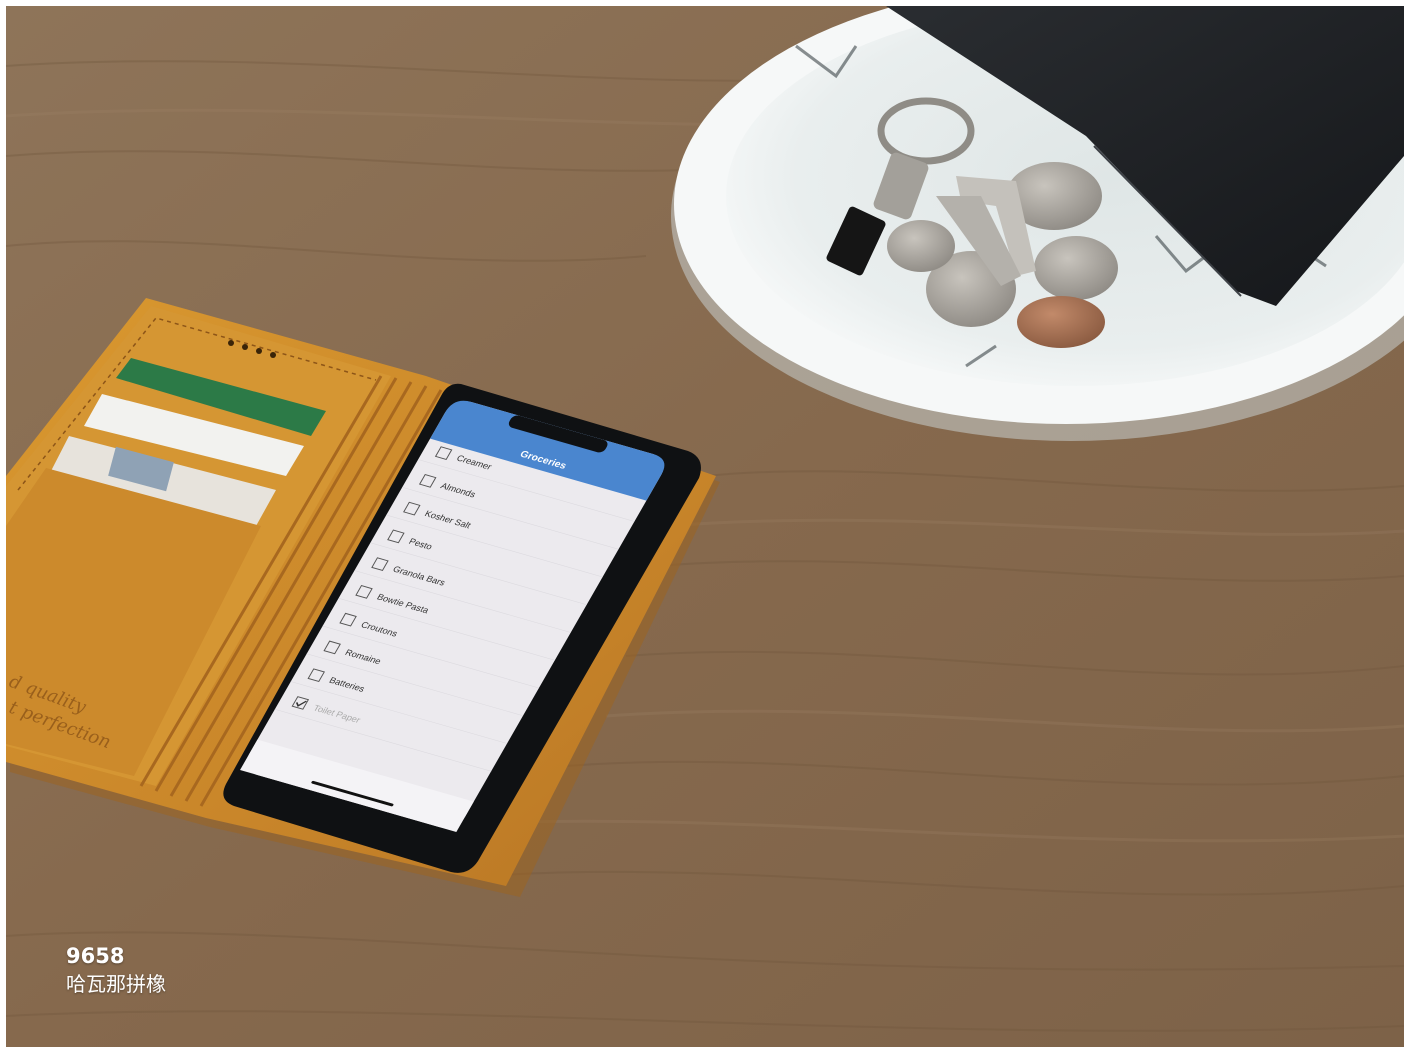 This screenshot has height=1053, width=1412. What do you see at coordinates (116, 984) in the screenshot?
I see `product-name: 哈瓦那拼橡` at bounding box center [116, 984].